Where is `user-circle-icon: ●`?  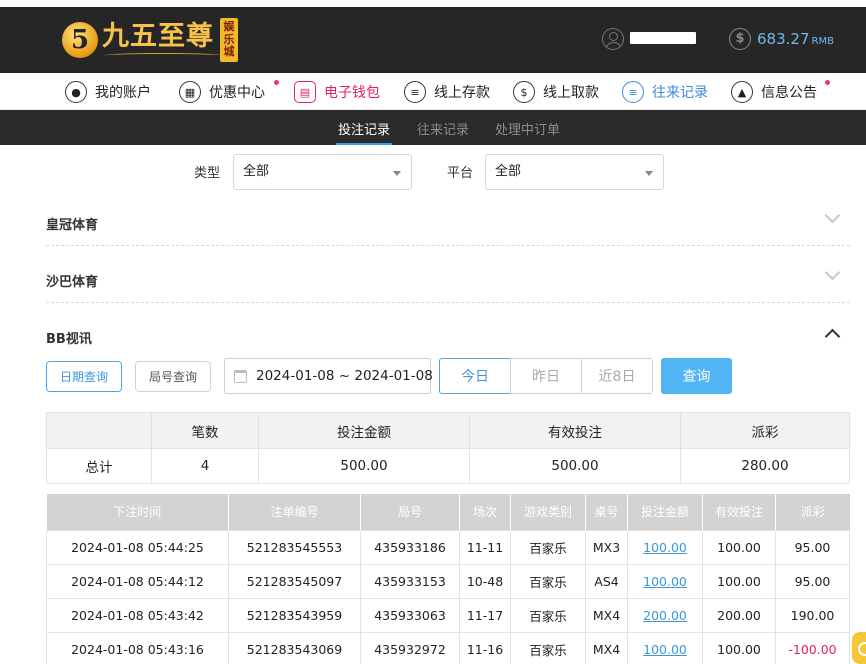
user-circle-icon: ● is located at coordinates (76, 92).